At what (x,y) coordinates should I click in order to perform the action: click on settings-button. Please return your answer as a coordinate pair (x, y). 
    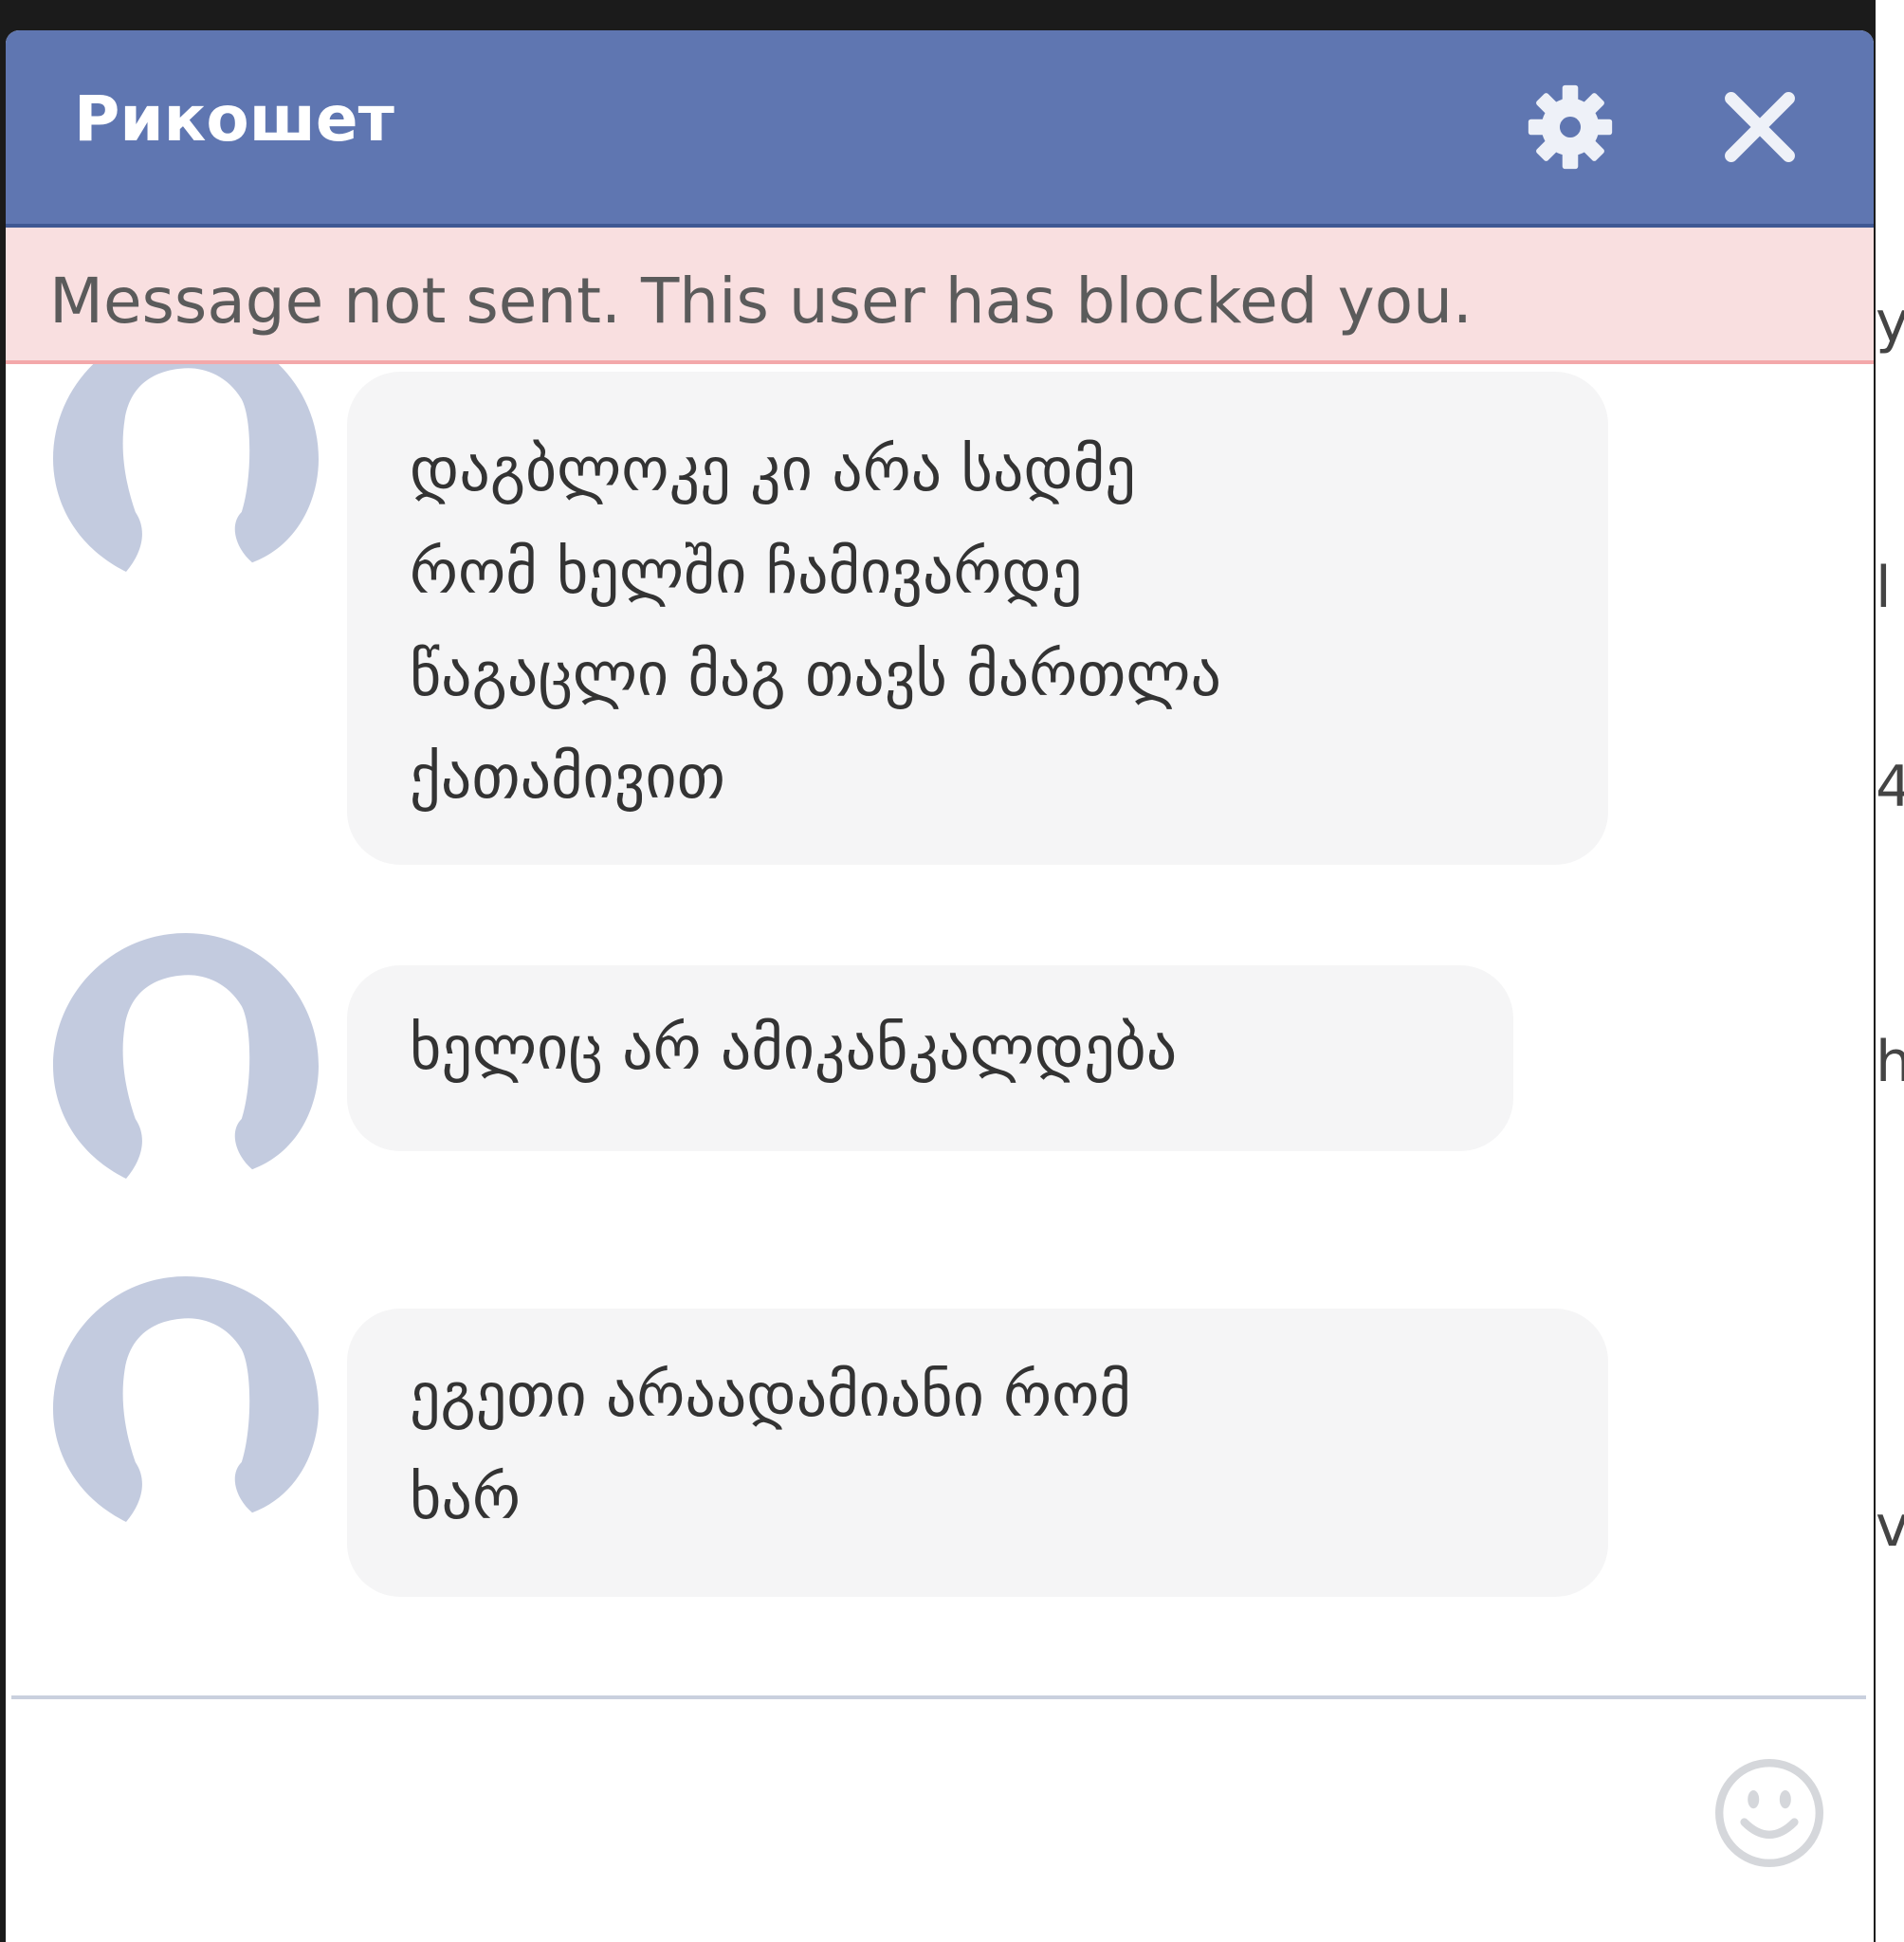
    Looking at the image, I should click on (1571, 127).